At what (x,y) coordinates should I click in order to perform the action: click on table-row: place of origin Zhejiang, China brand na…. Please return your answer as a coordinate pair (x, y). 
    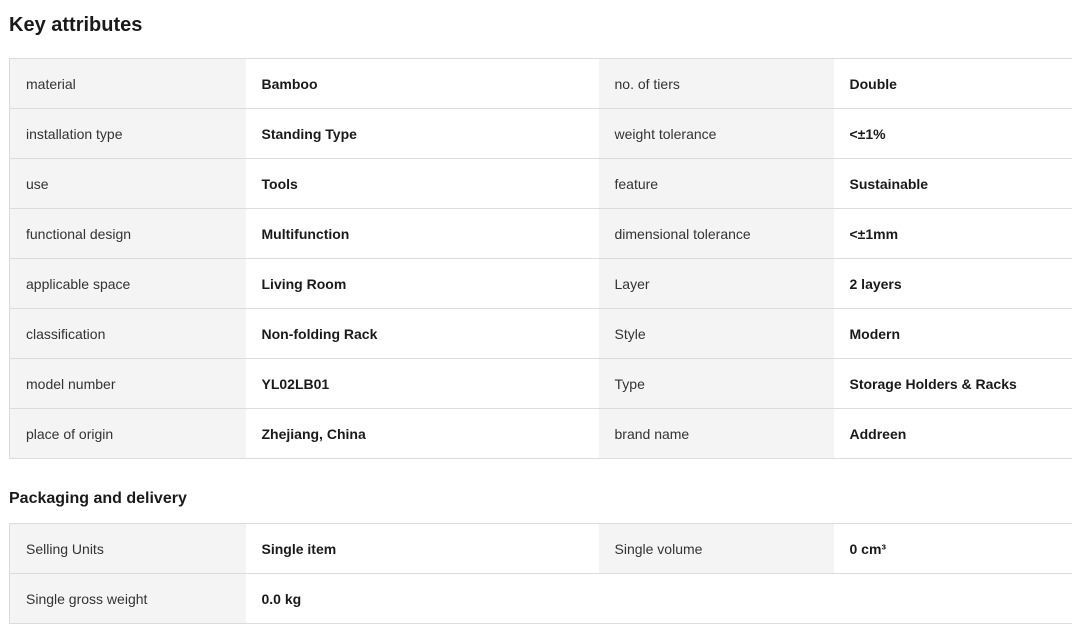
    Looking at the image, I should click on (540, 433).